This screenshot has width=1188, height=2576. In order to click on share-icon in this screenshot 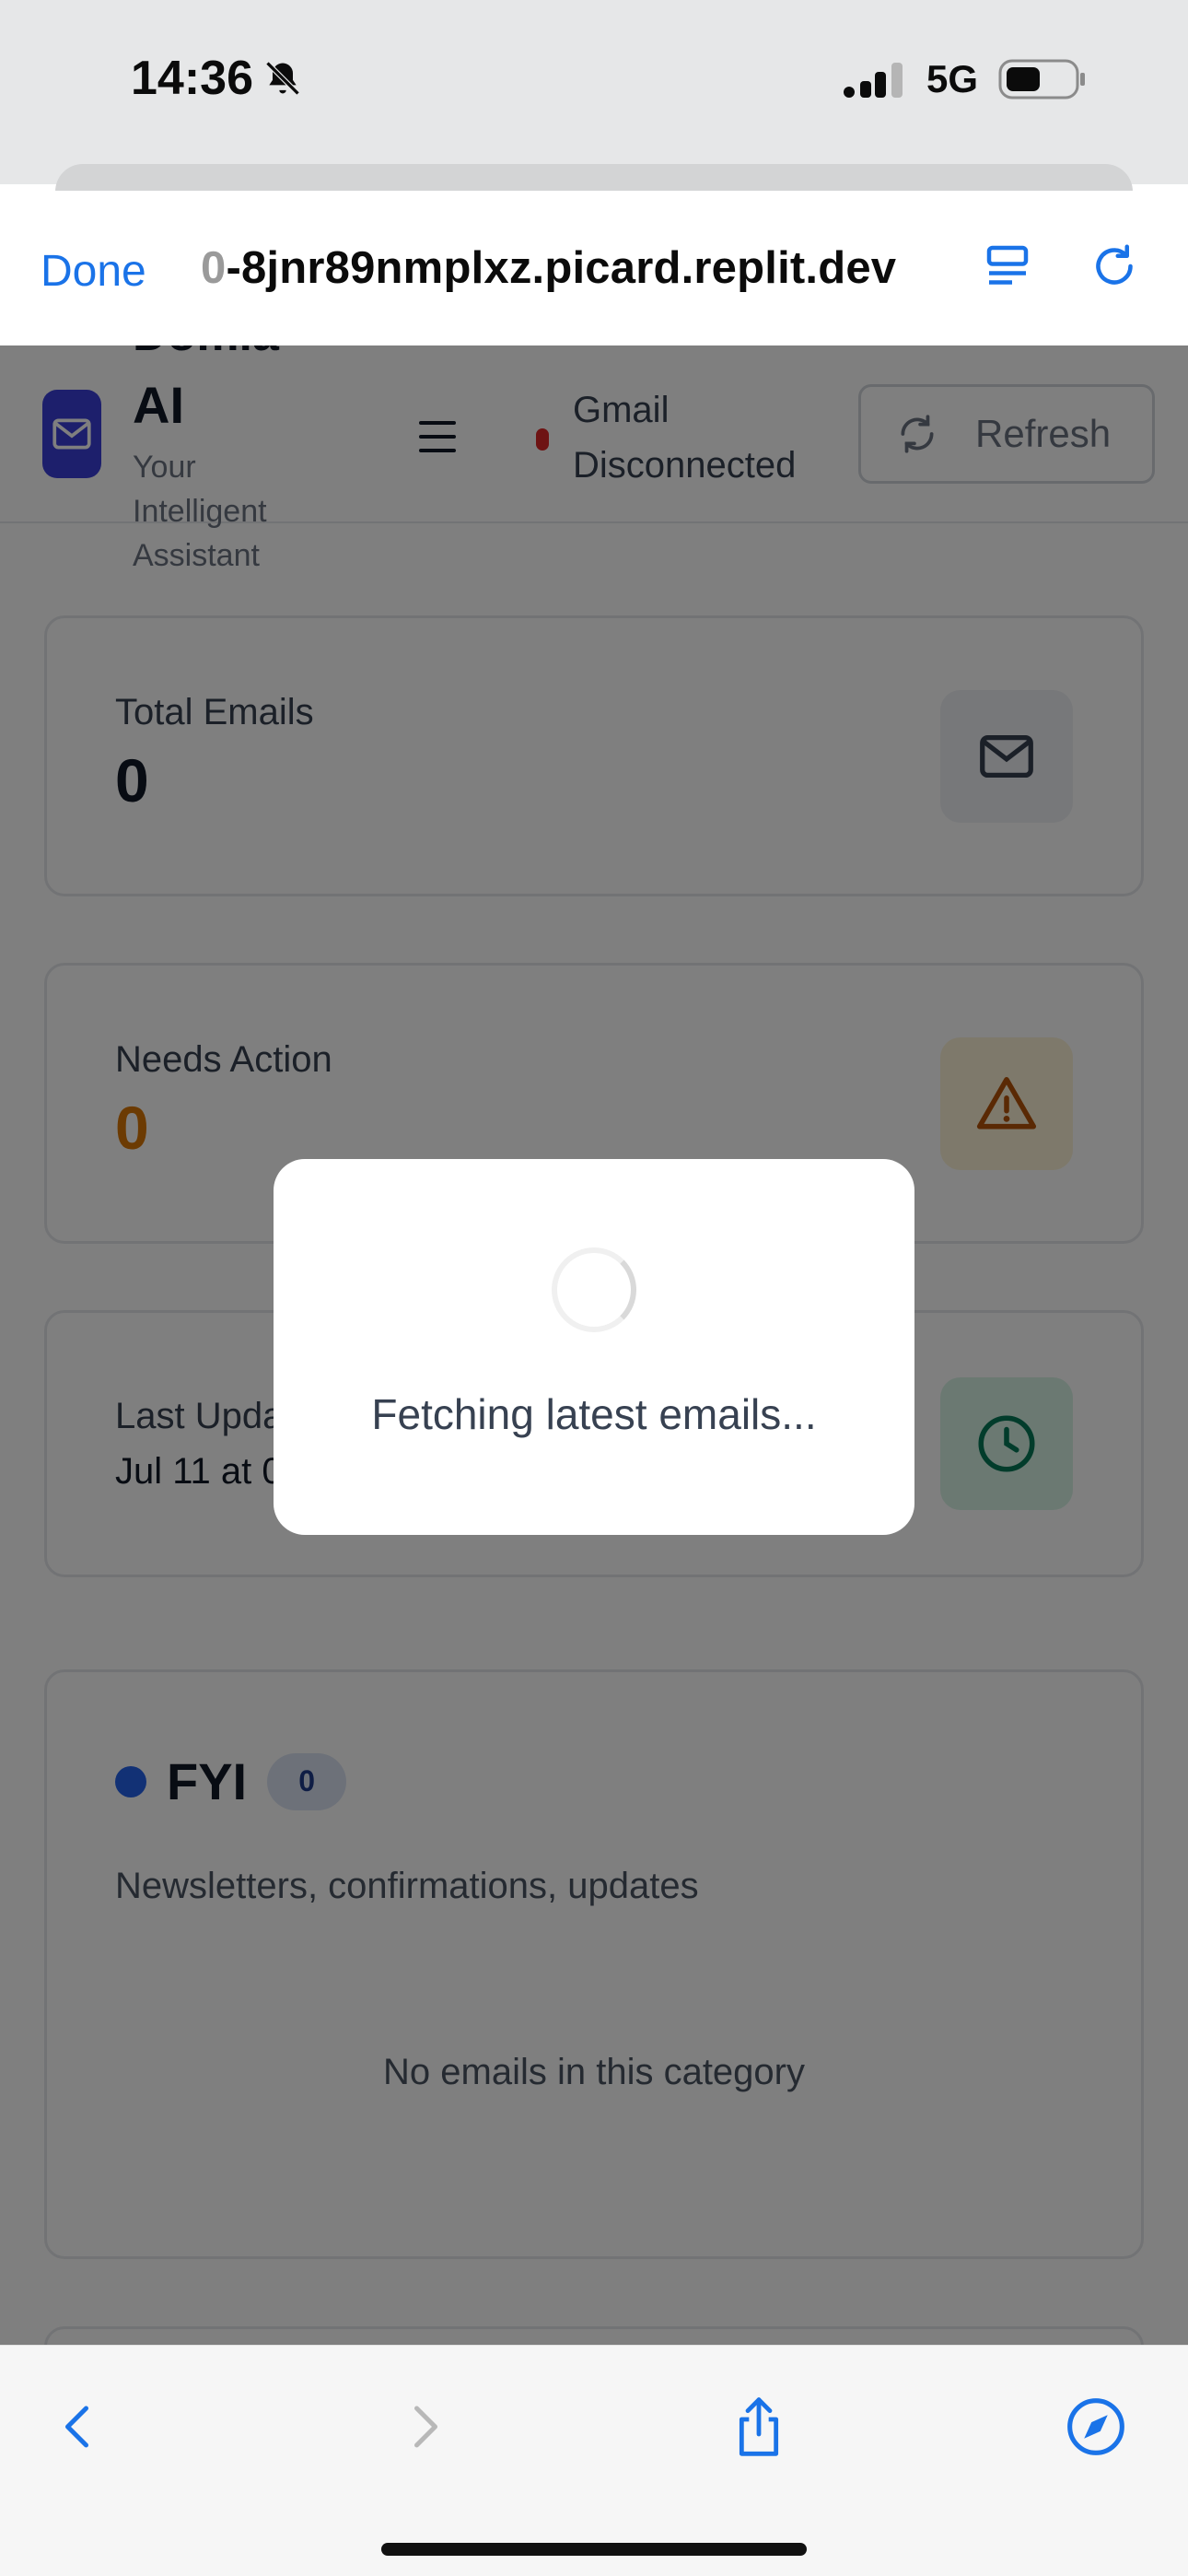, I will do `click(759, 2426)`.